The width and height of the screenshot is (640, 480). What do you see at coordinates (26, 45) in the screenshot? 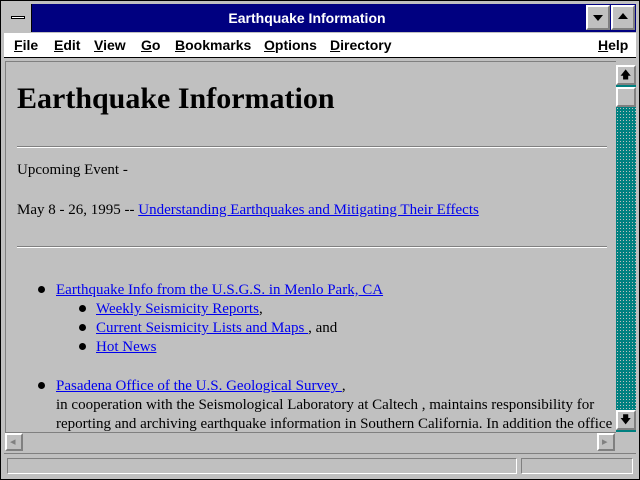
I see `menu-file: File` at bounding box center [26, 45].